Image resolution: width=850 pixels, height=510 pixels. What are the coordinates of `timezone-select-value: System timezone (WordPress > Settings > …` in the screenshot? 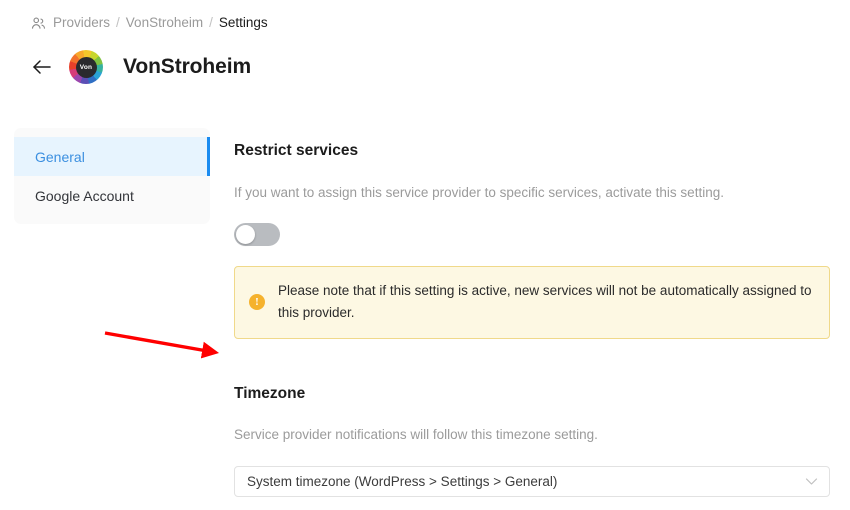 It's located at (402, 481).